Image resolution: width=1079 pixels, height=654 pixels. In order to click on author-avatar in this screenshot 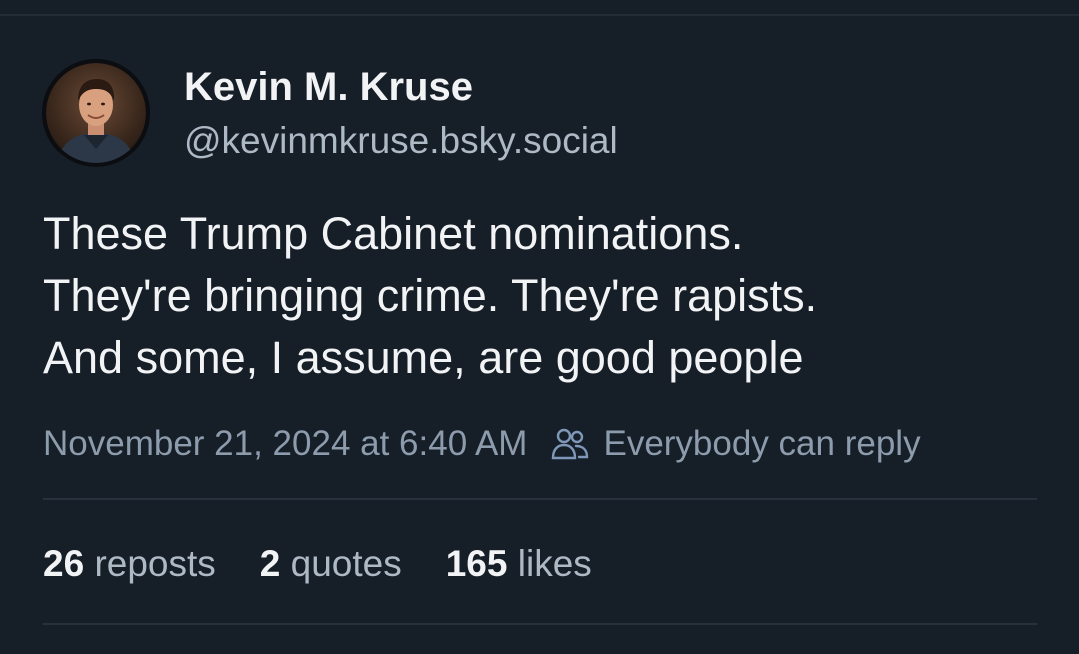, I will do `click(96, 113)`.